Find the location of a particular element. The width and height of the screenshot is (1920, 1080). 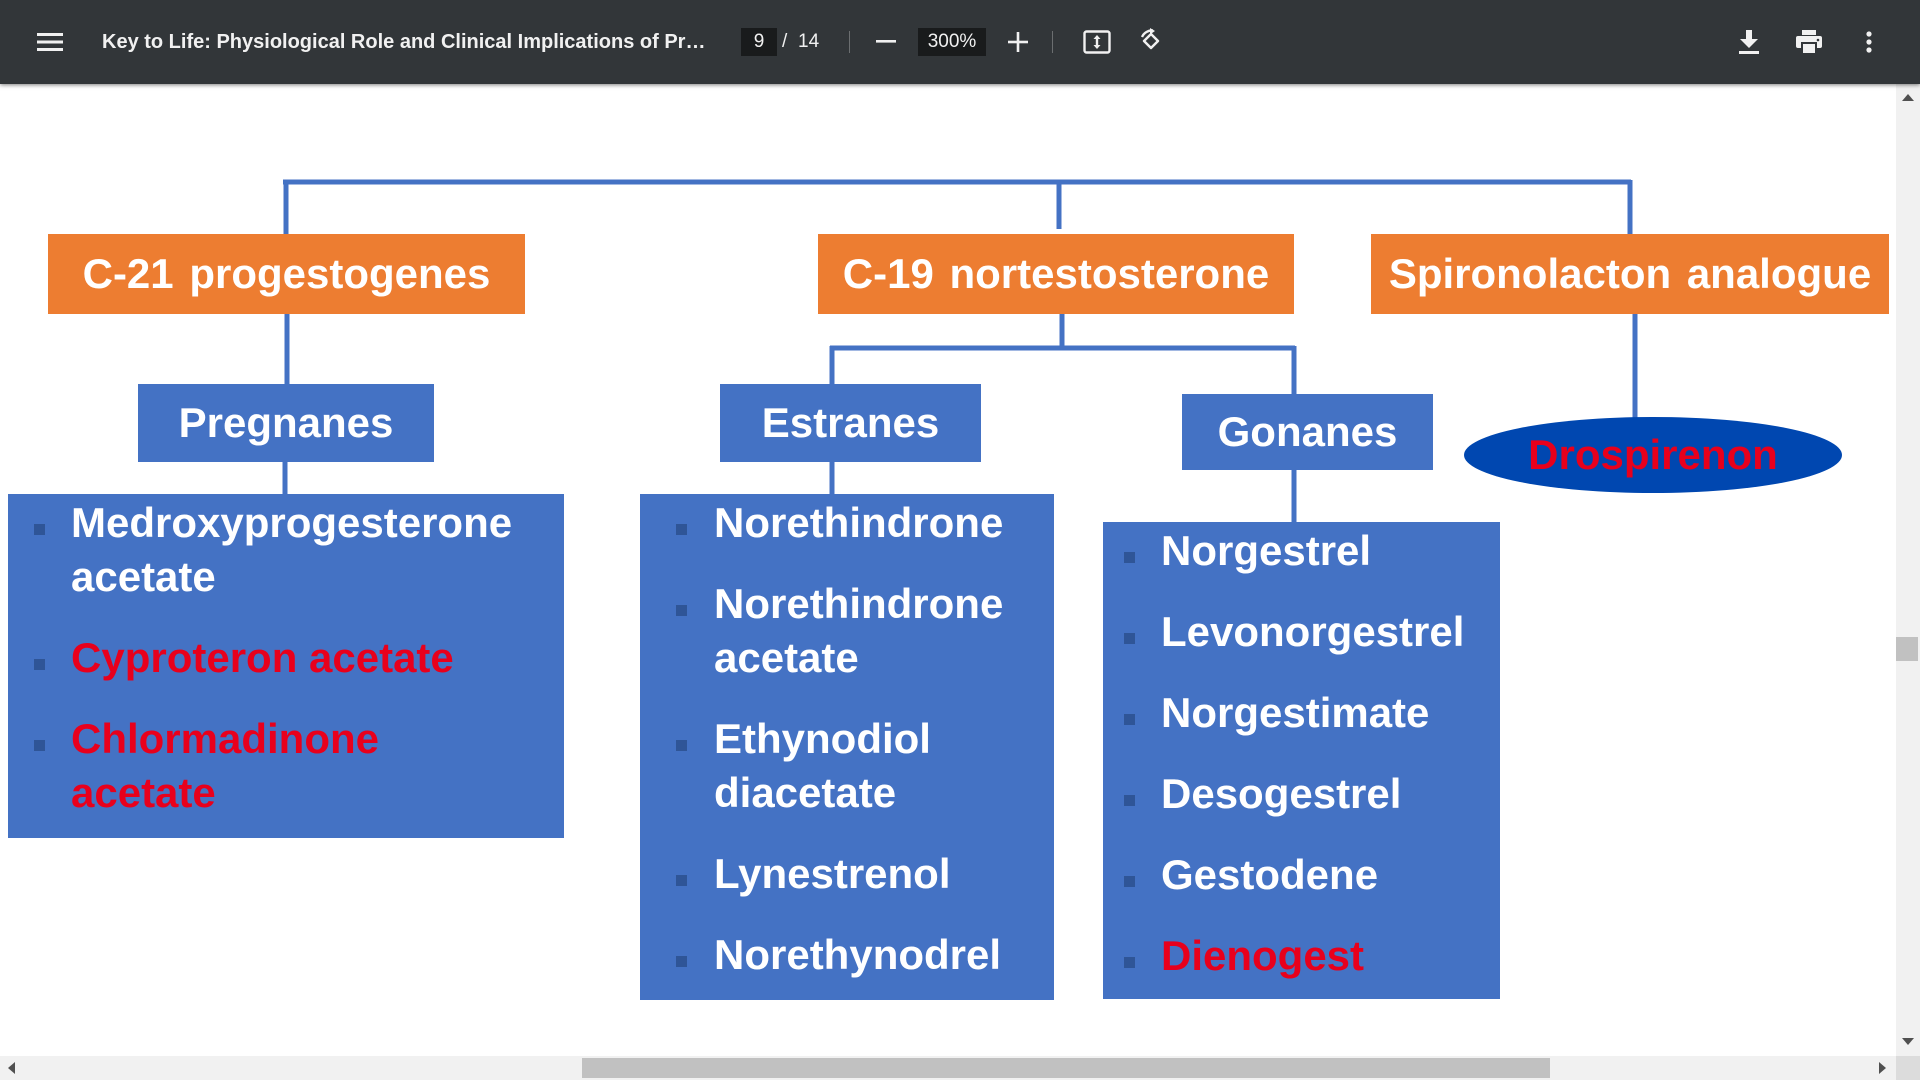

list-item: Norgestimate is located at coordinates (1295, 712).